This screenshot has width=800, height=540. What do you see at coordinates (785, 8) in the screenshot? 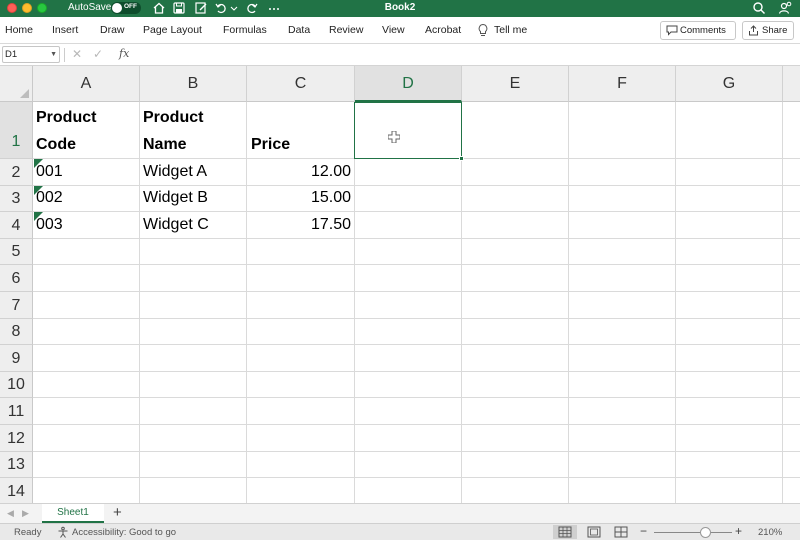
I see `account-icon` at bounding box center [785, 8].